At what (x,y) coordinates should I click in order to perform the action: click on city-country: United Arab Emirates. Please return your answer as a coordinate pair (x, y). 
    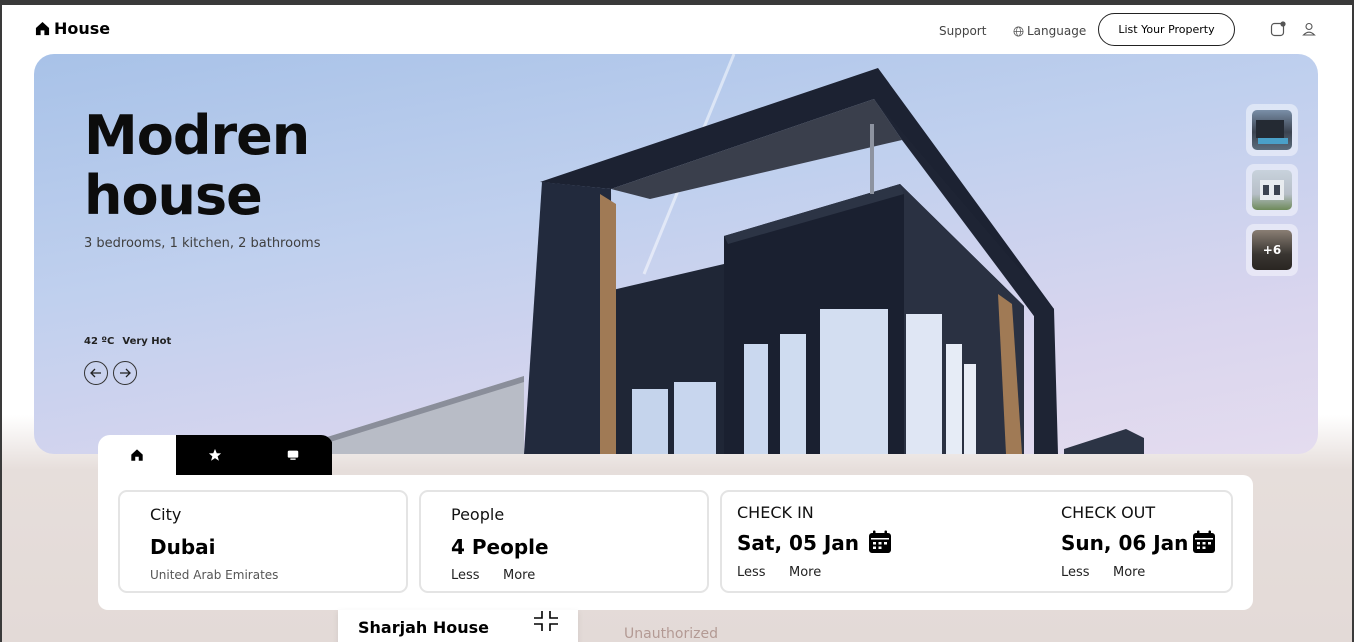
    Looking at the image, I should click on (214, 575).